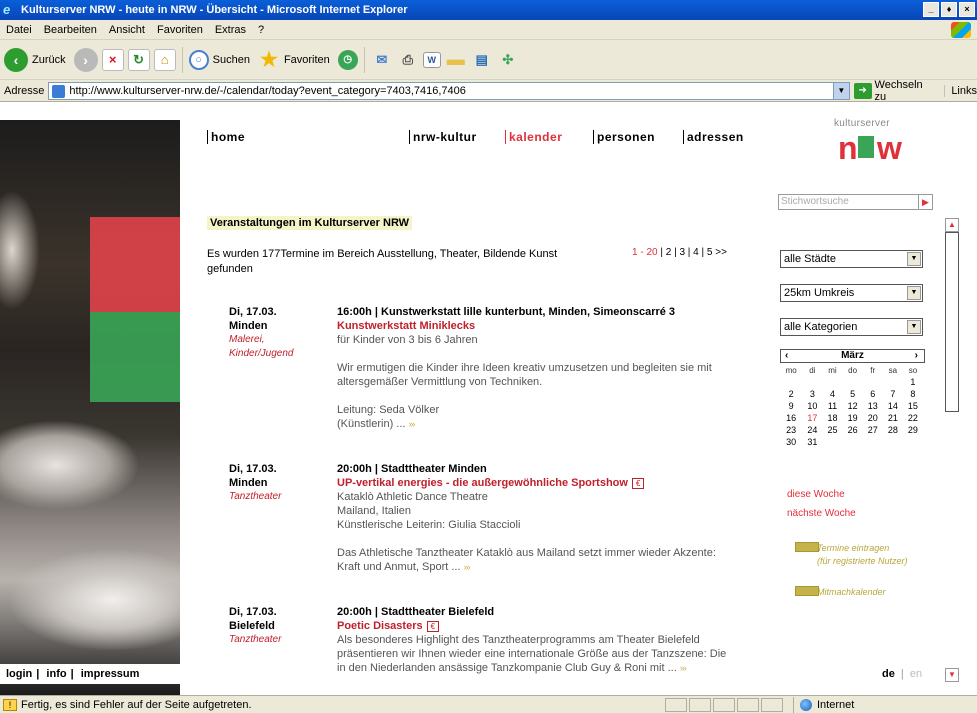  What do you see at coordinates (893, 430) in the screenshot?
I see `calendar-day: 28` at bounding box center [893, 430].